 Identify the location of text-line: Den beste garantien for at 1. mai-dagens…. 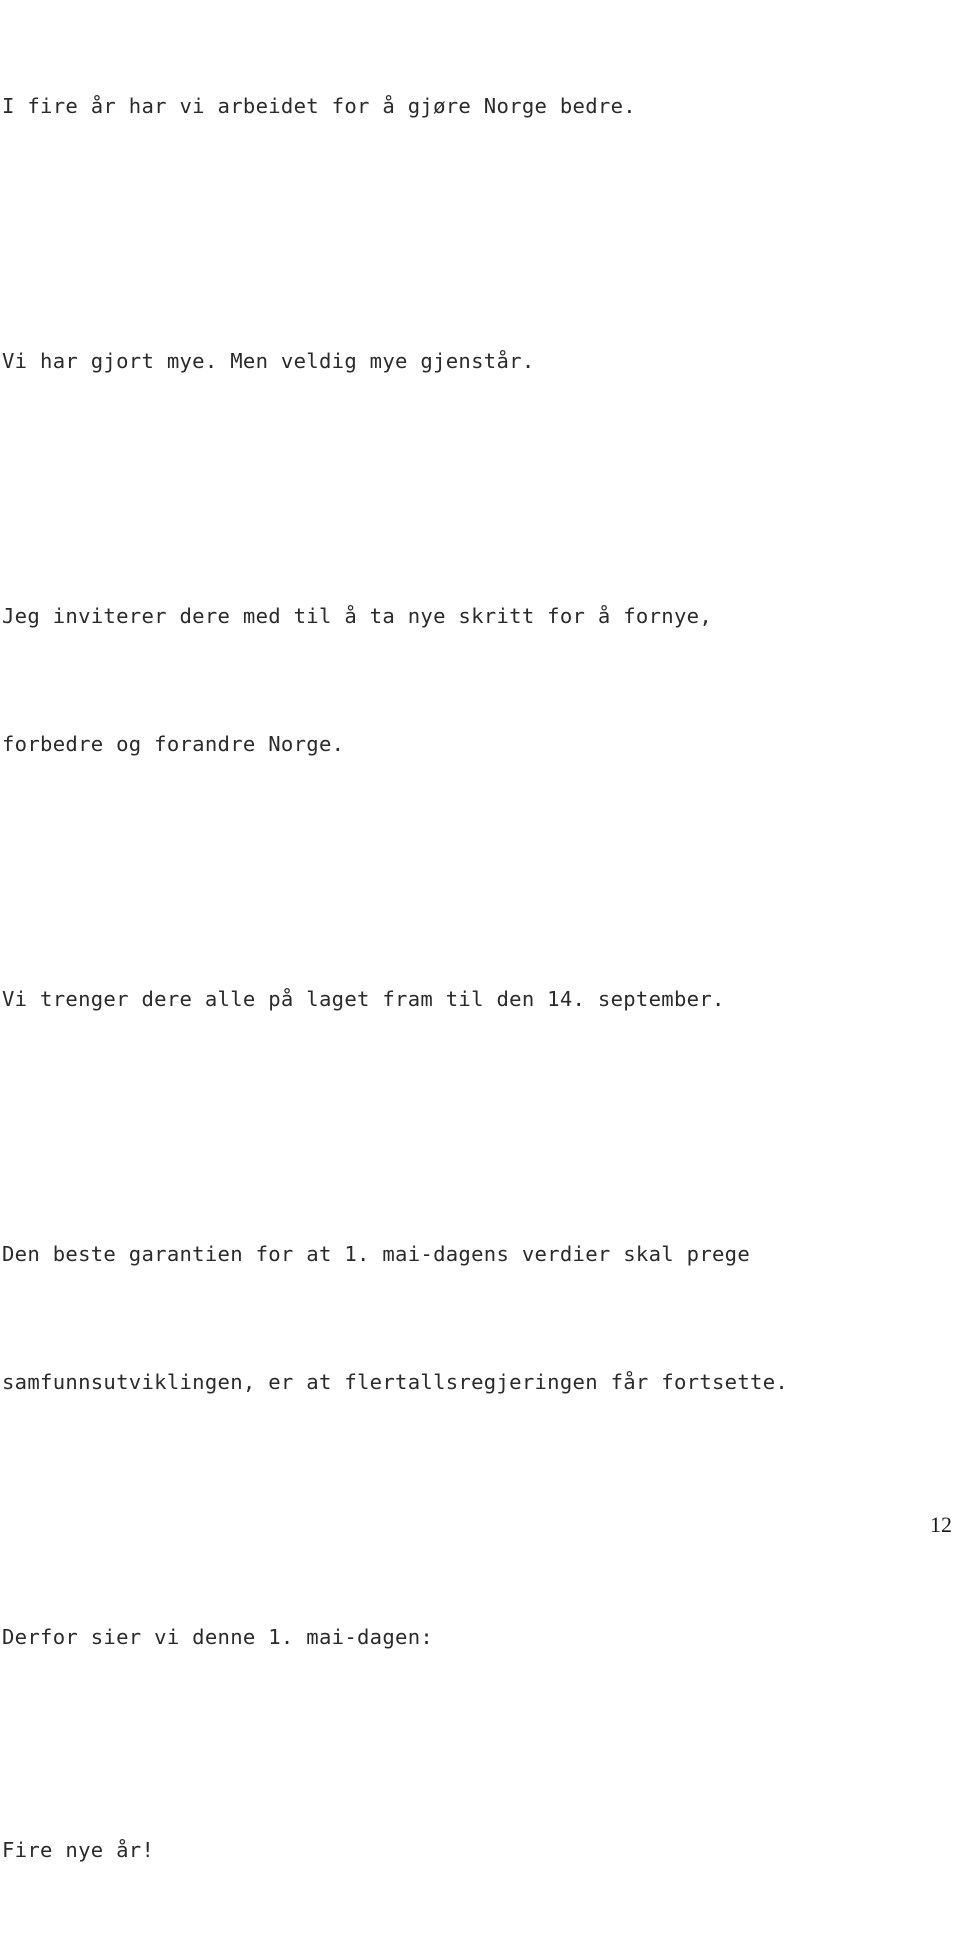
(376, 1253).